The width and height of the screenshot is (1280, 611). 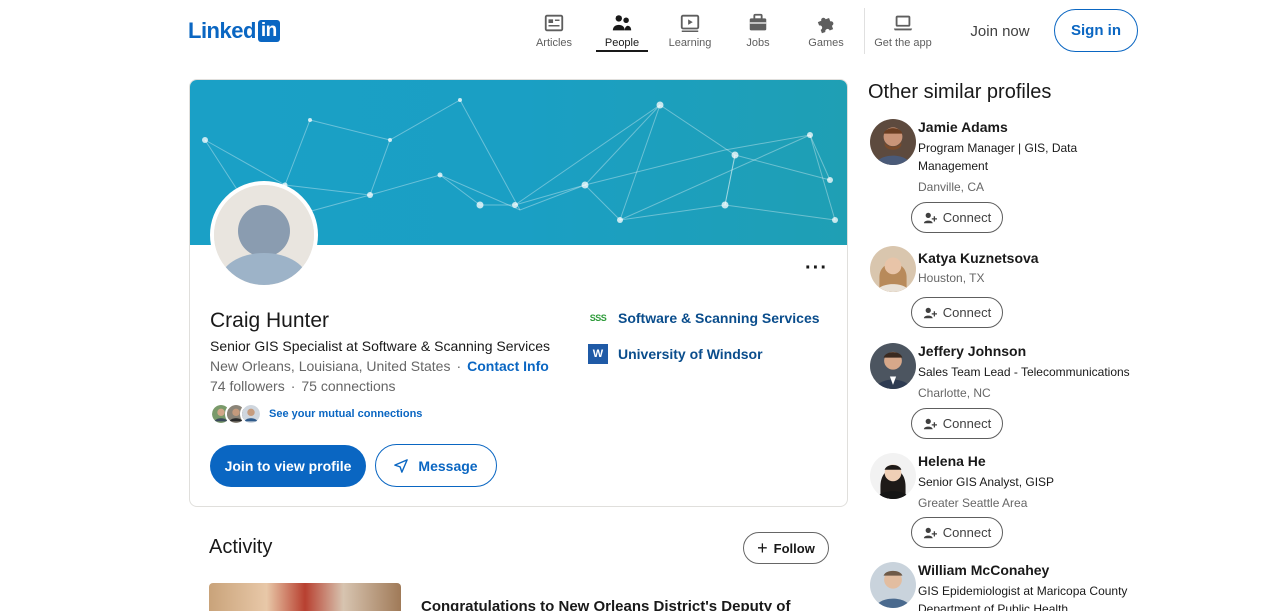 I want to click on profile-title: Sales Team Lead - Telecommunications, so click(x=1024, y=372).